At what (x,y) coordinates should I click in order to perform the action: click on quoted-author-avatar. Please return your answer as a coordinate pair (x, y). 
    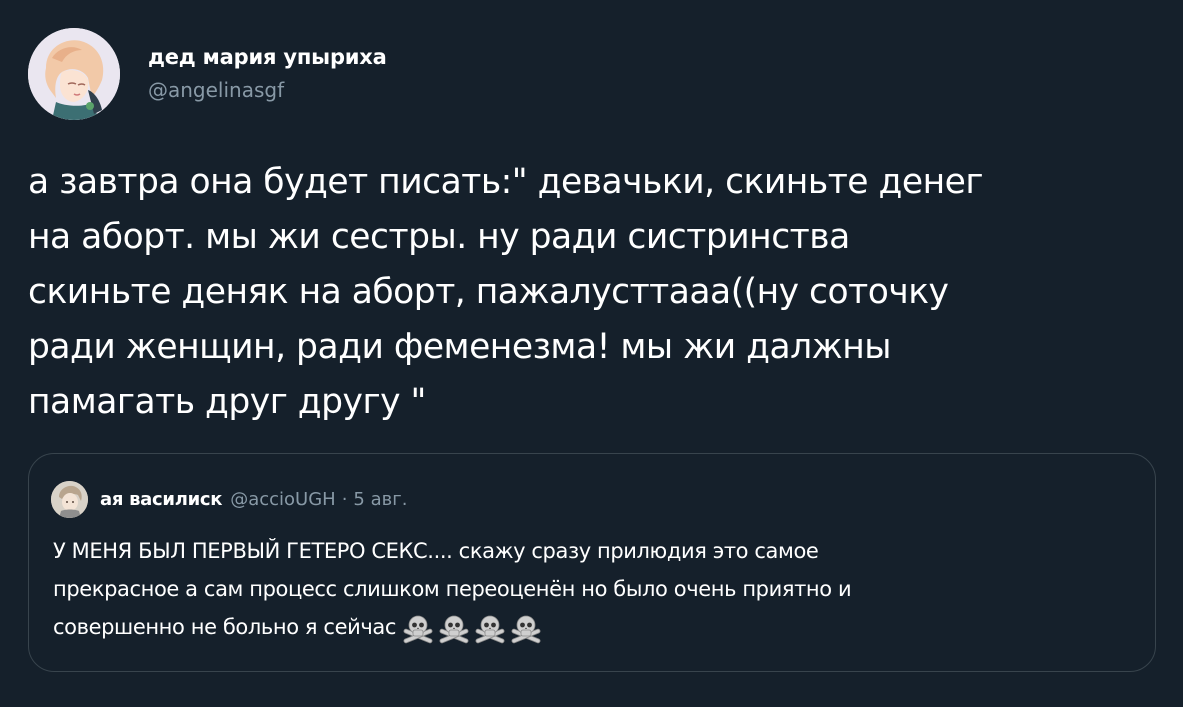
    Looking at the image, I should click on (69, 499).